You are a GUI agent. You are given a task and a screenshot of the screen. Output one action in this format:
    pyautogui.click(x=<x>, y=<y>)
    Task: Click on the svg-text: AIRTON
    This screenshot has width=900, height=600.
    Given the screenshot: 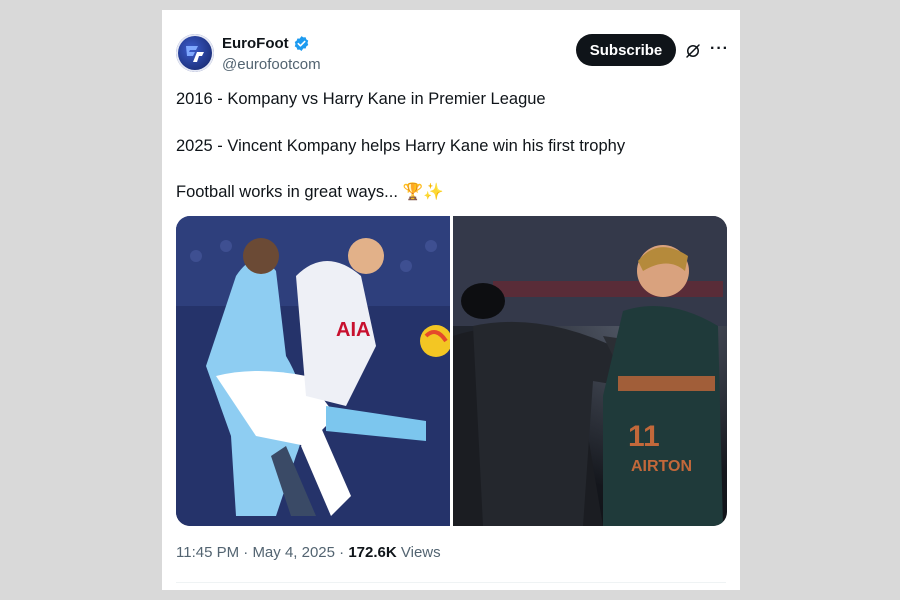 What is the action you would take?
    pyautogui.click(x=661, y=466)
    